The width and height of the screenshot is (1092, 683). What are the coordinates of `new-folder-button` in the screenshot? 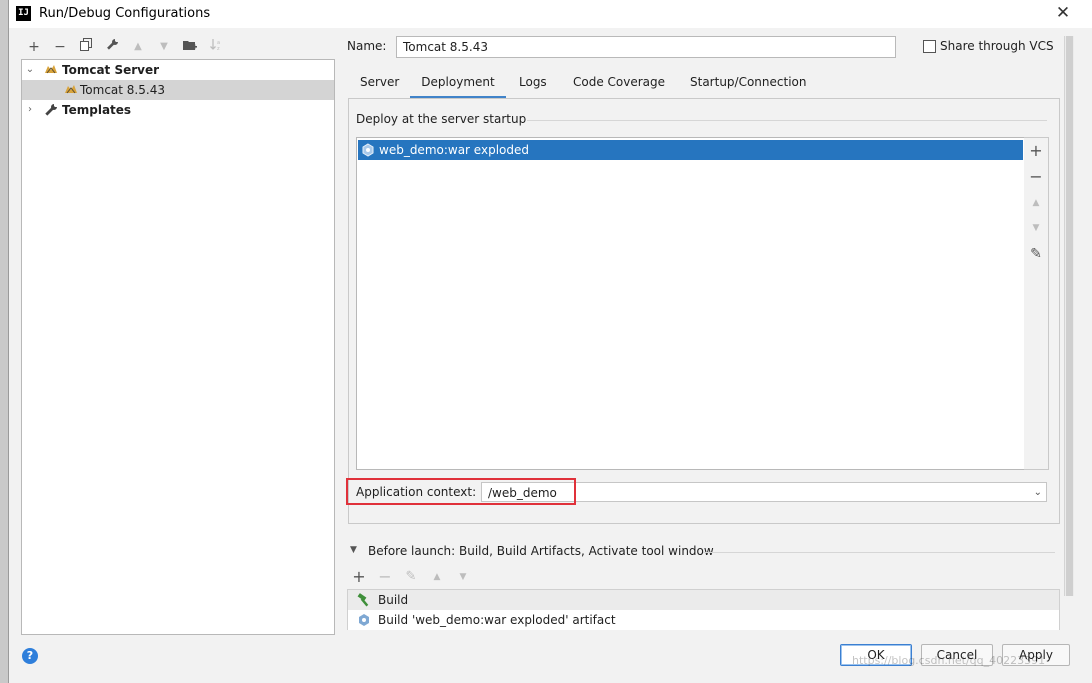 It's located at (190, 47).